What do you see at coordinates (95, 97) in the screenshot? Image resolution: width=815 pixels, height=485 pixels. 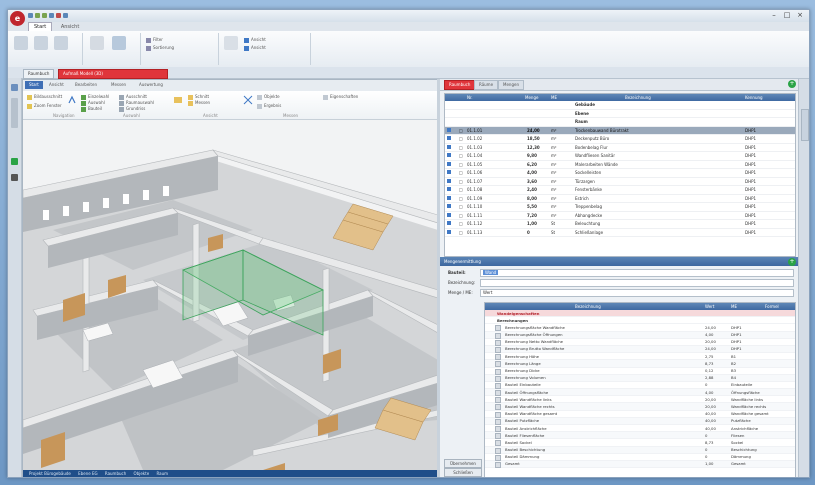 I see `viewer-cmd-3: Einzelwahl` at bounding box center [95, 97].